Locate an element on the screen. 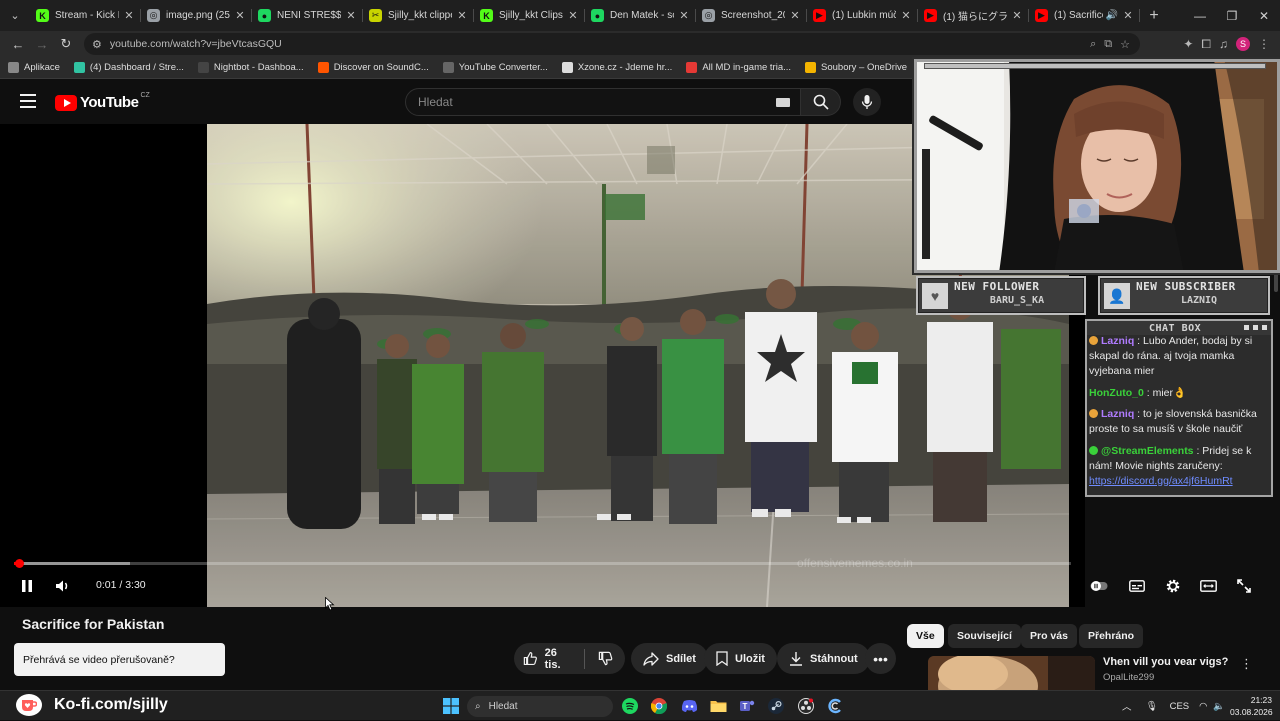 Image resolution: width=1280 pixels, height=721 pixels. search-button is located at coordinates (821, 102).